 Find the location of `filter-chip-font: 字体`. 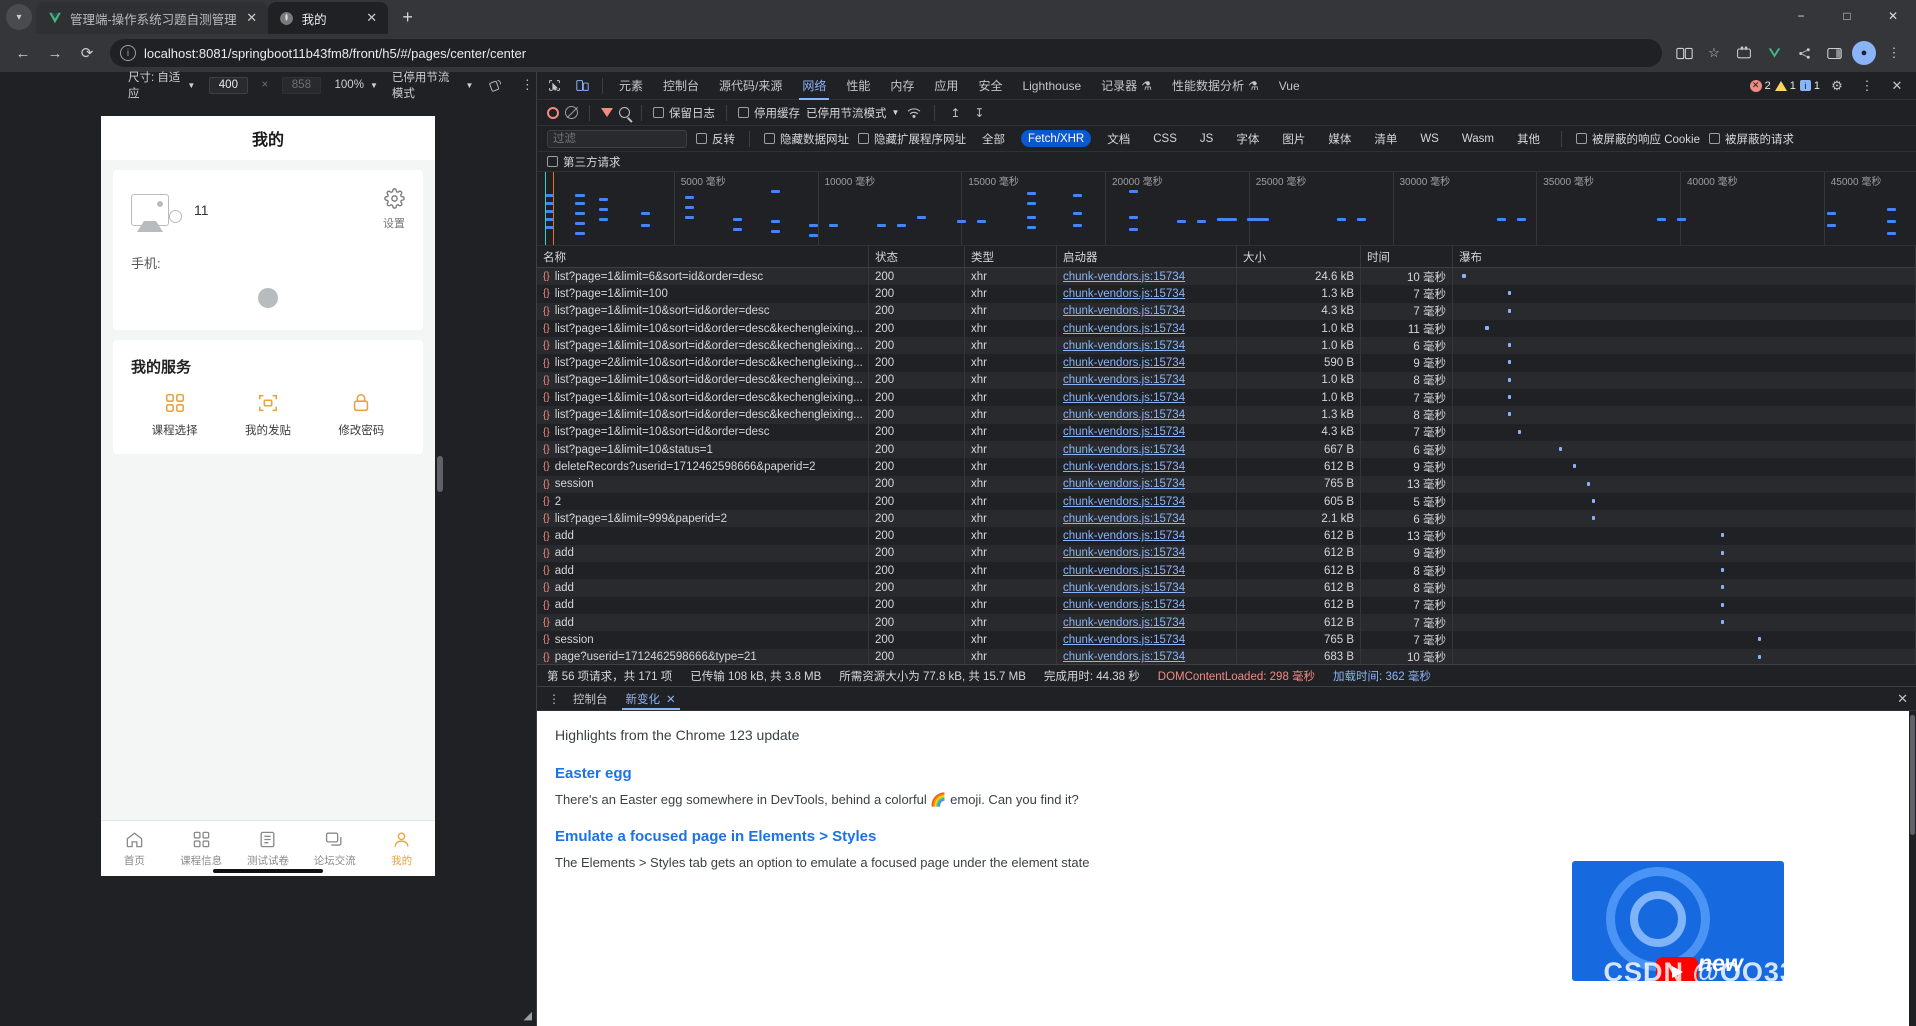

filter-chip-font: 字体 is located at coordinates (1247, 138).